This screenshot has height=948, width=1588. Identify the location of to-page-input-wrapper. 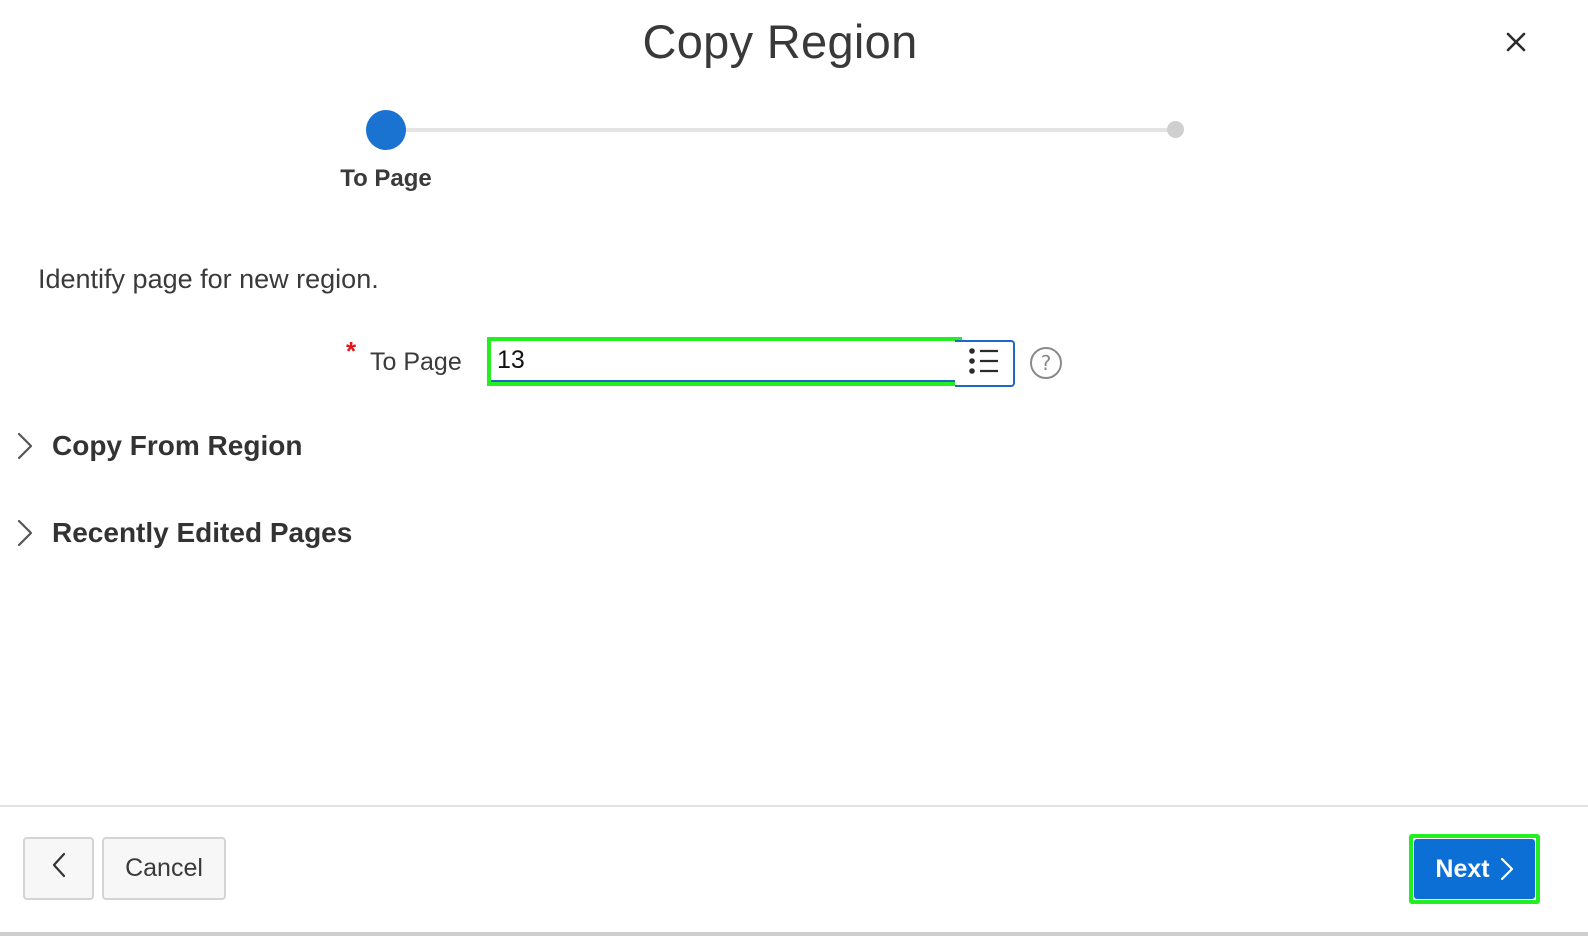
(724, 361).